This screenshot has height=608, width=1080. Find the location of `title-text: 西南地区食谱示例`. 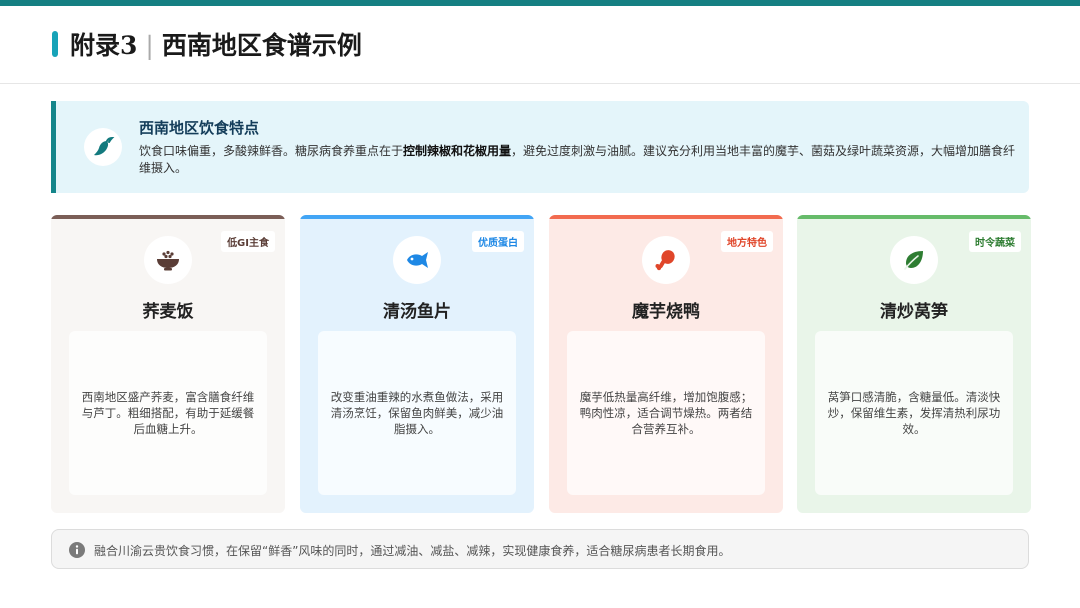

title-text: 西南地区食谱示例 is located at coordinates (261, 45).